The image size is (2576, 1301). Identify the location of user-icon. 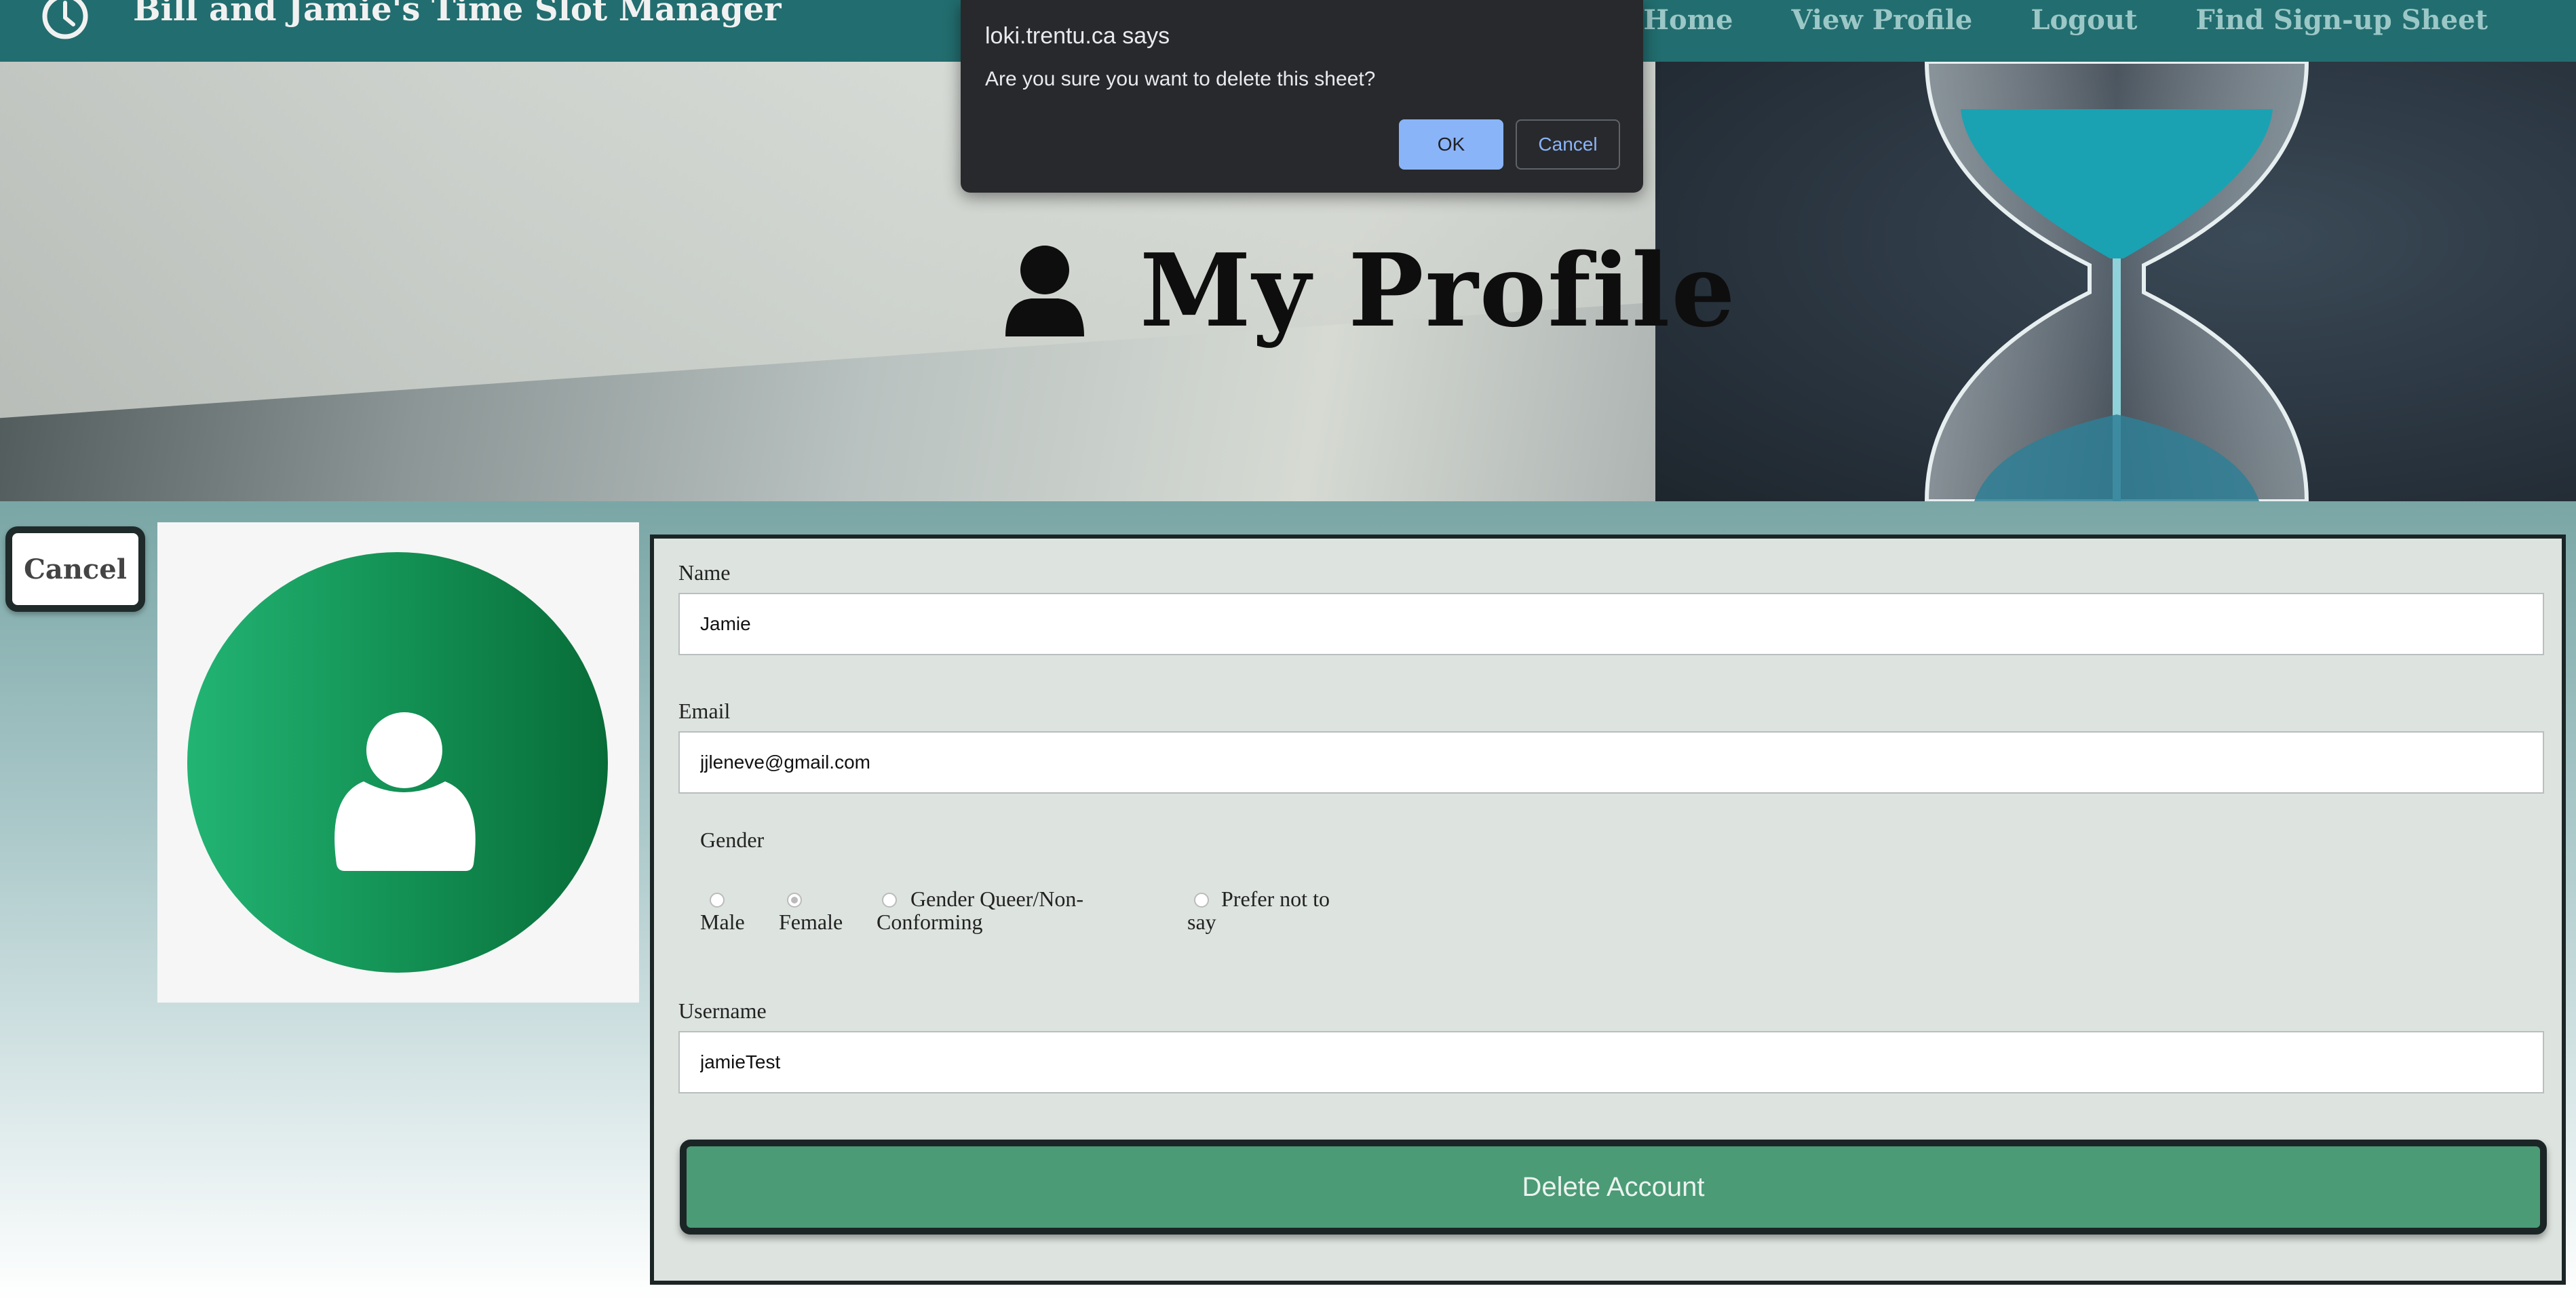
(1044, 291).